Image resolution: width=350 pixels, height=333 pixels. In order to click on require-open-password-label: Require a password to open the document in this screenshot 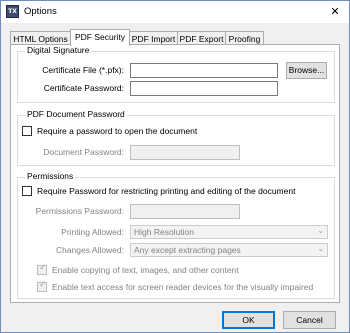, I will do `click(117, 131)`.